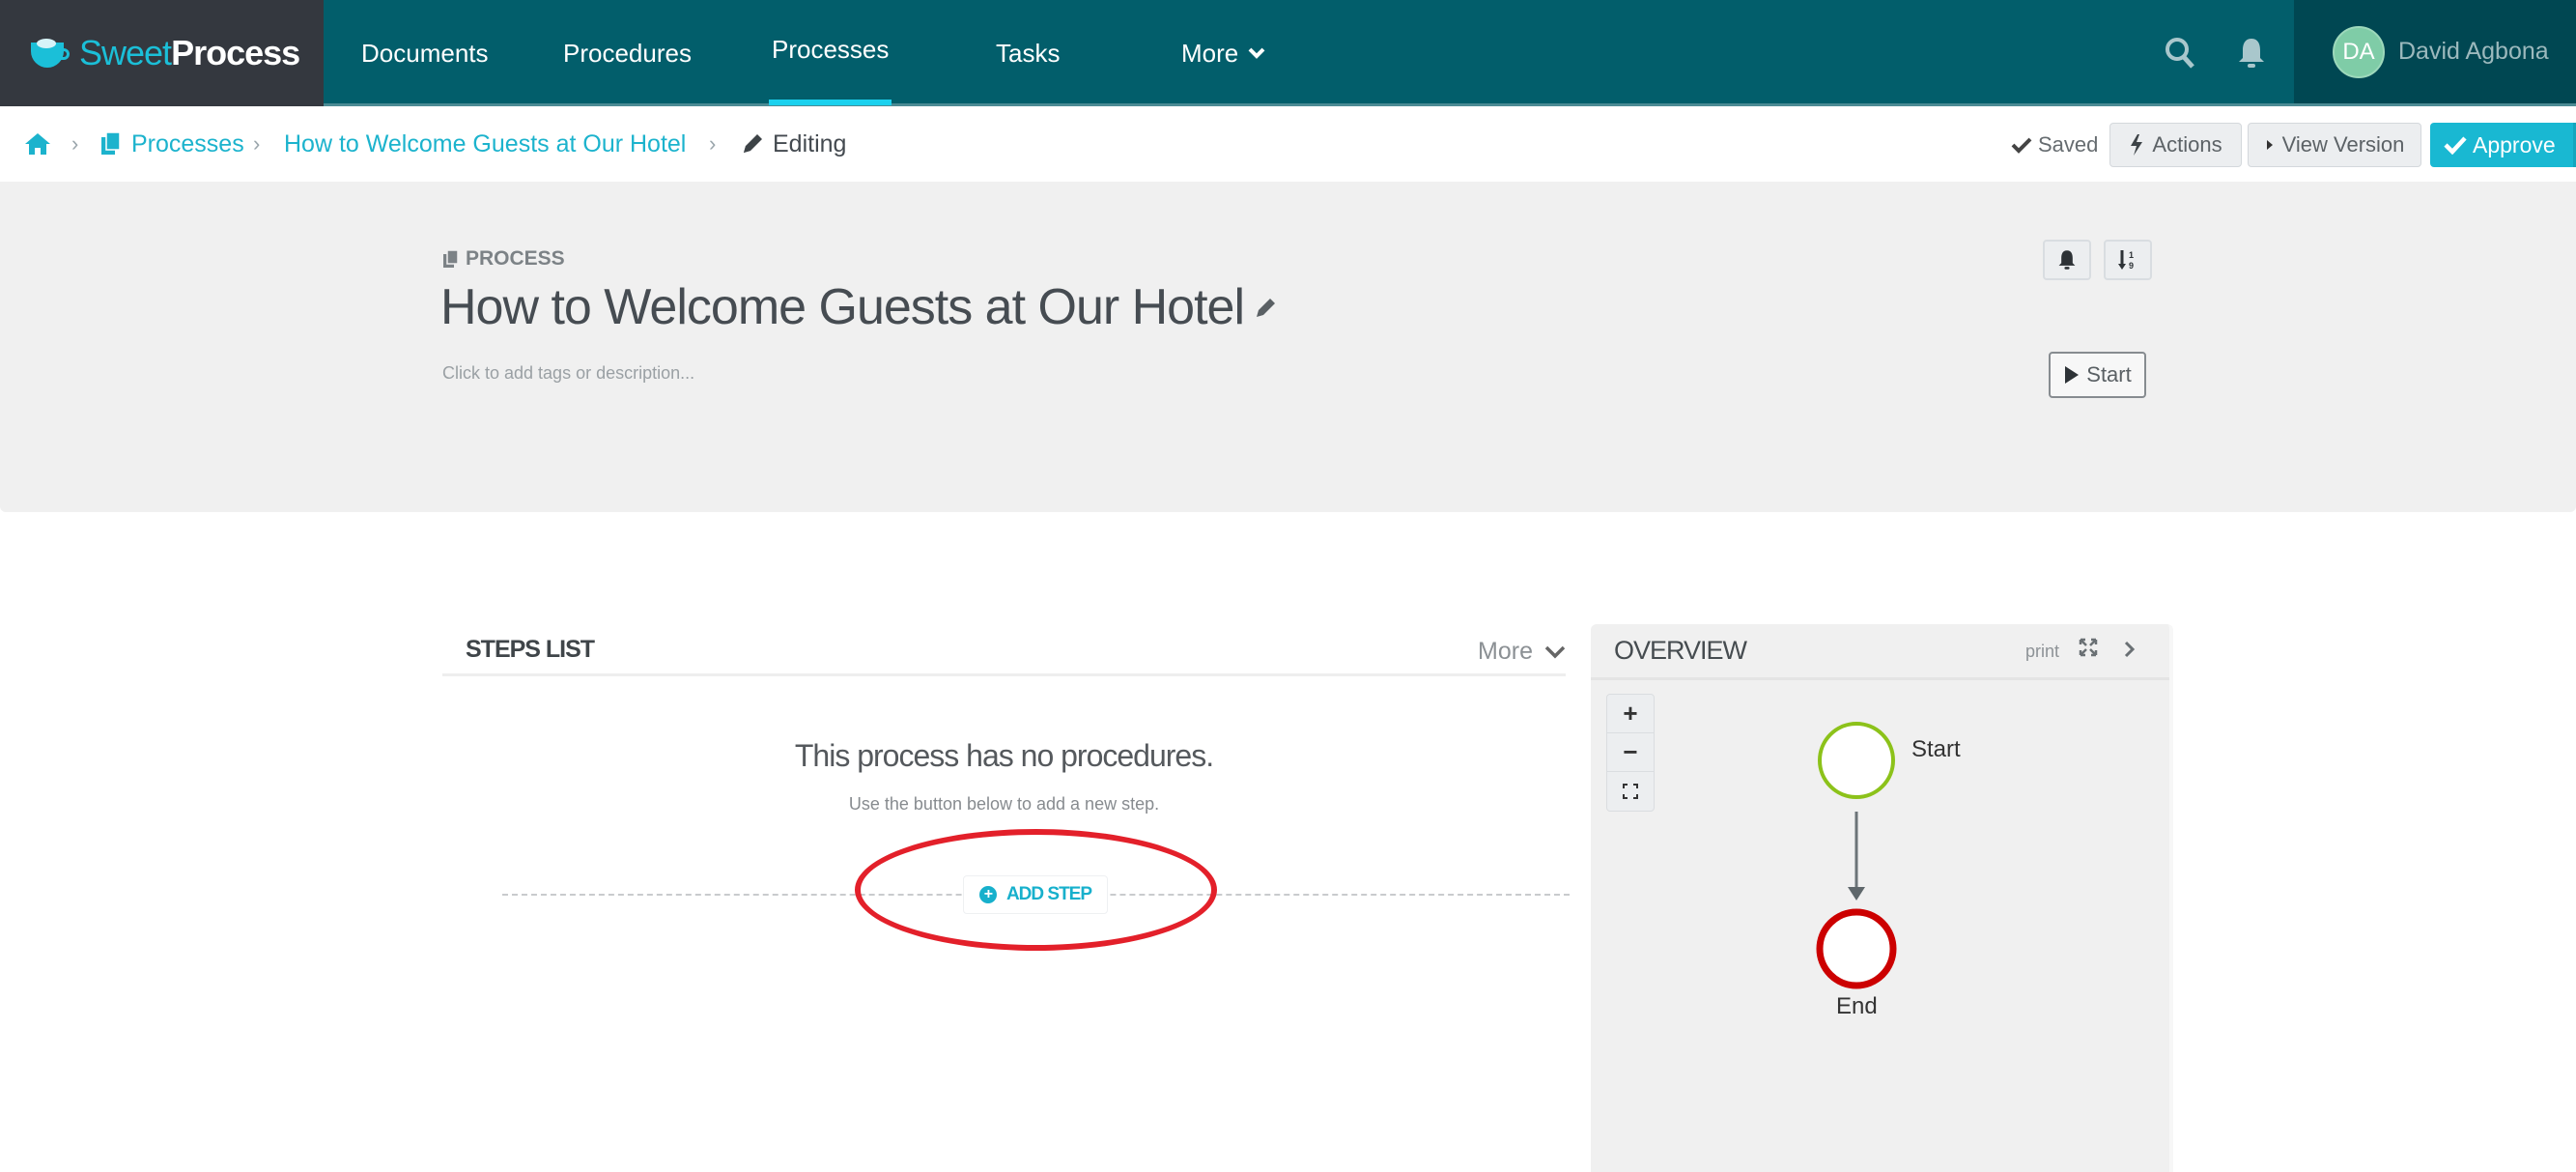  I want to click on approve-label: Approve, so click(2514, 144).